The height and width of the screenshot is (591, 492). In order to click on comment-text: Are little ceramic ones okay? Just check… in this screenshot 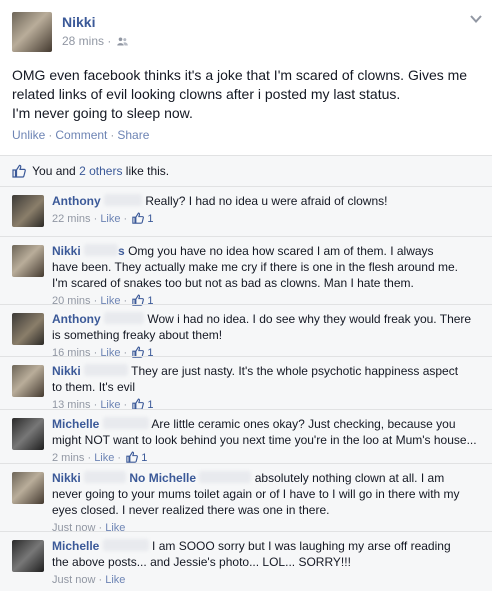, I will do `click(303, 424)`.